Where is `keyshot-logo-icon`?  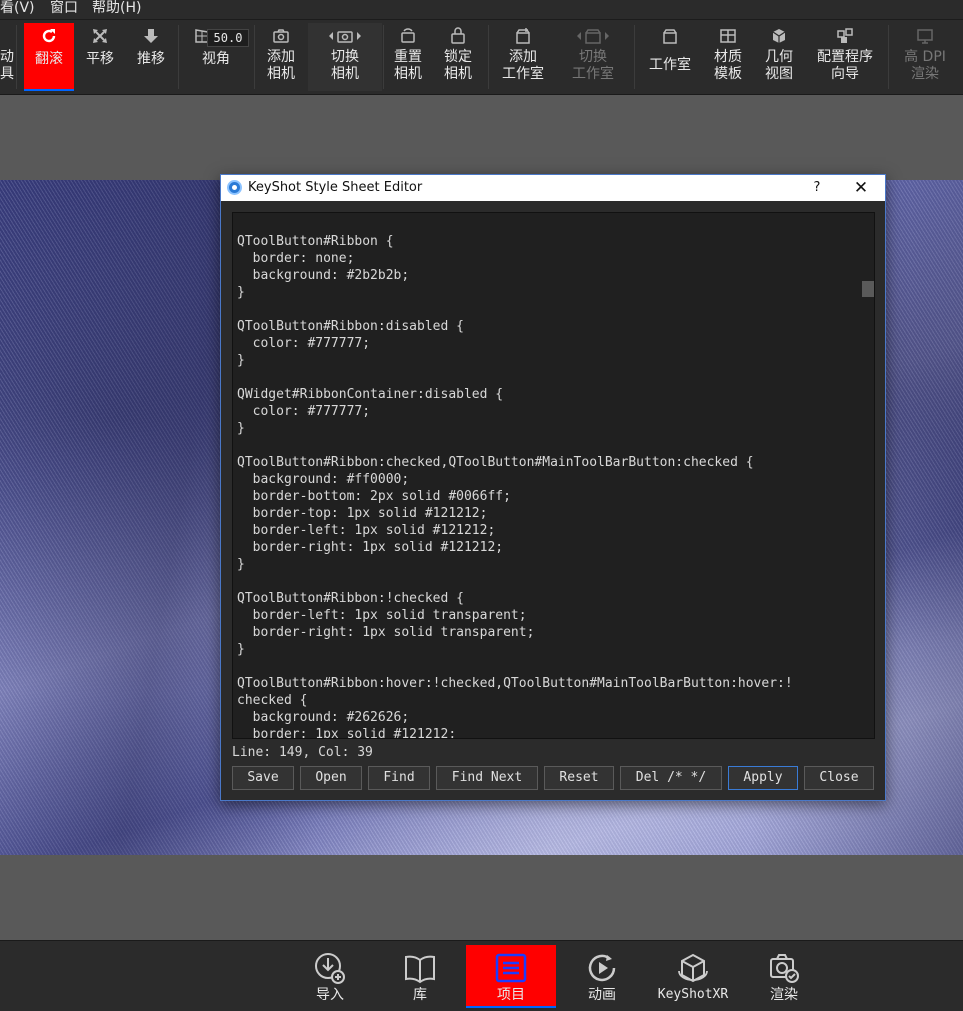 keyshot-logo-icon is located at coordinates (234, 187).